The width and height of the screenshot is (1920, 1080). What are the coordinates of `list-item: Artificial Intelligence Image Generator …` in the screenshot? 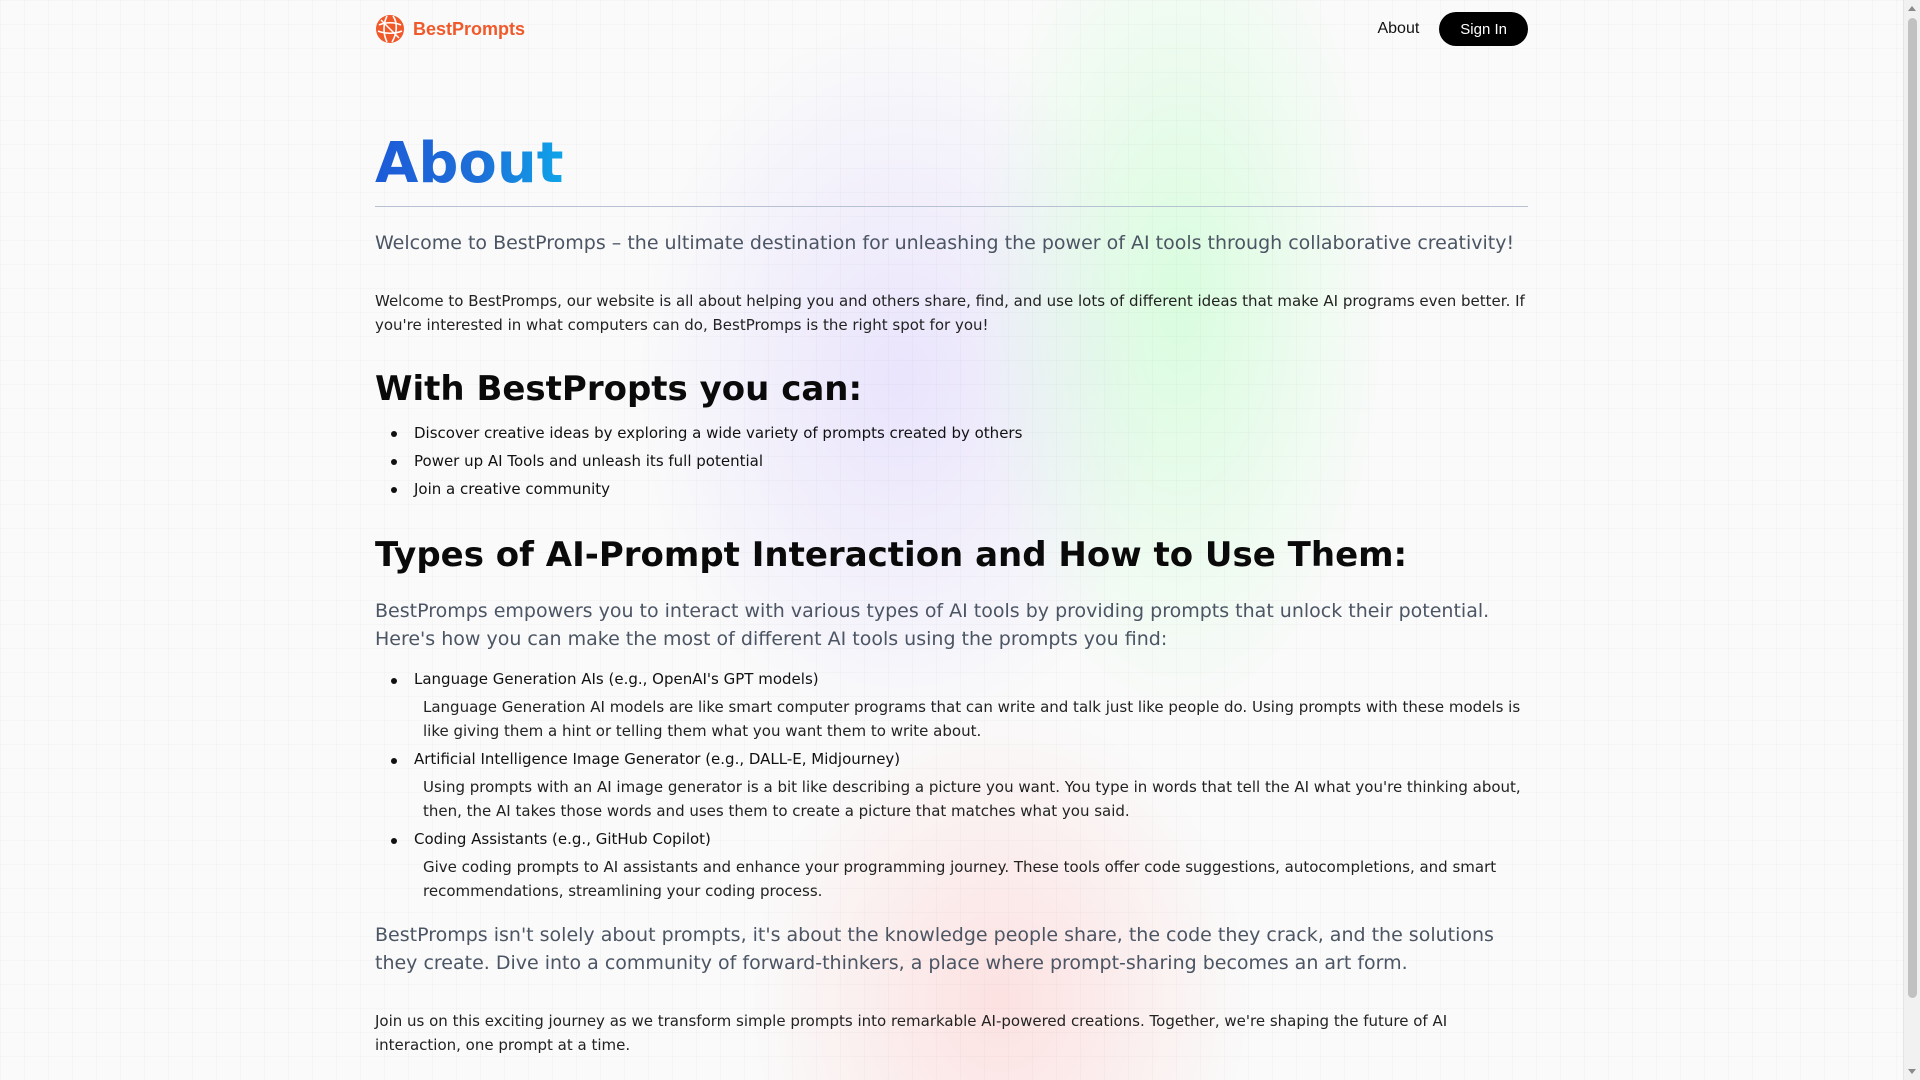 It's located at (951, 785).